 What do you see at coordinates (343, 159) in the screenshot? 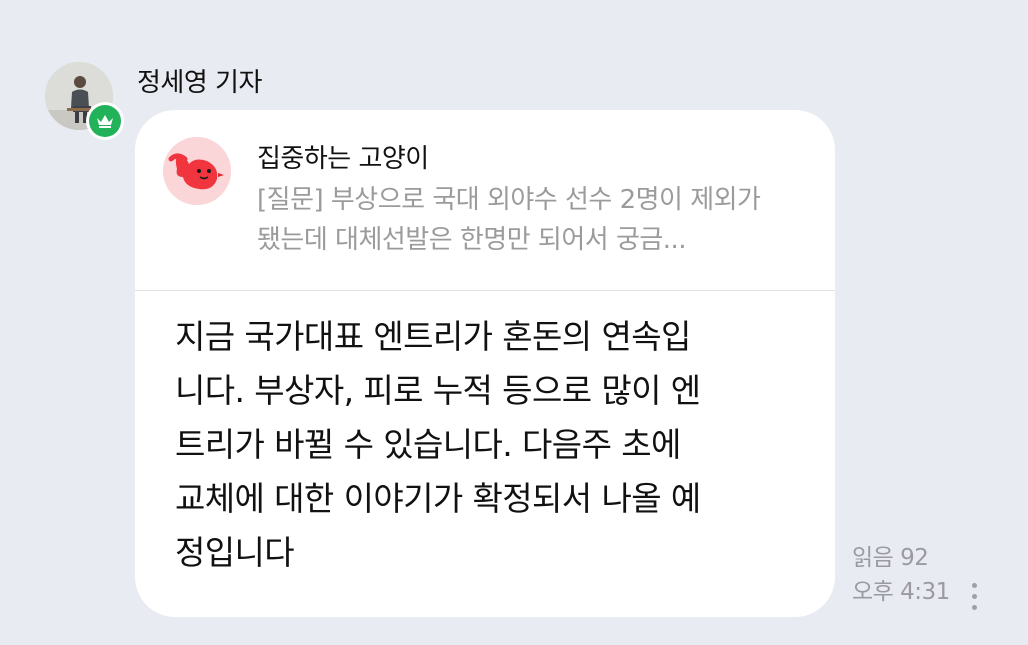
I see `quote-author-name: 집중하는 고양이` at bounding box center [343, 159].